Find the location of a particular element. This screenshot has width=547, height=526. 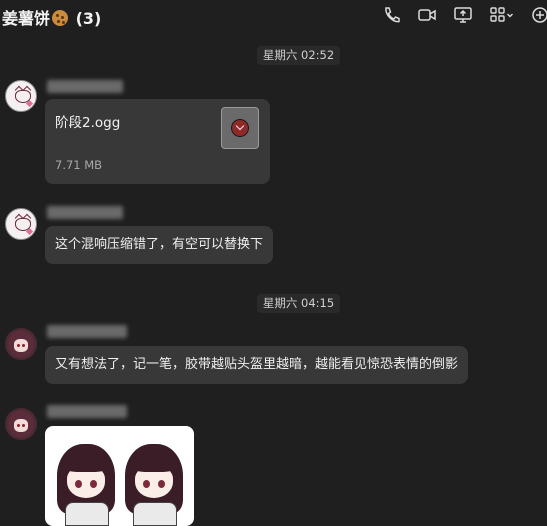

apps-icon is located at coordinates (502, 15).